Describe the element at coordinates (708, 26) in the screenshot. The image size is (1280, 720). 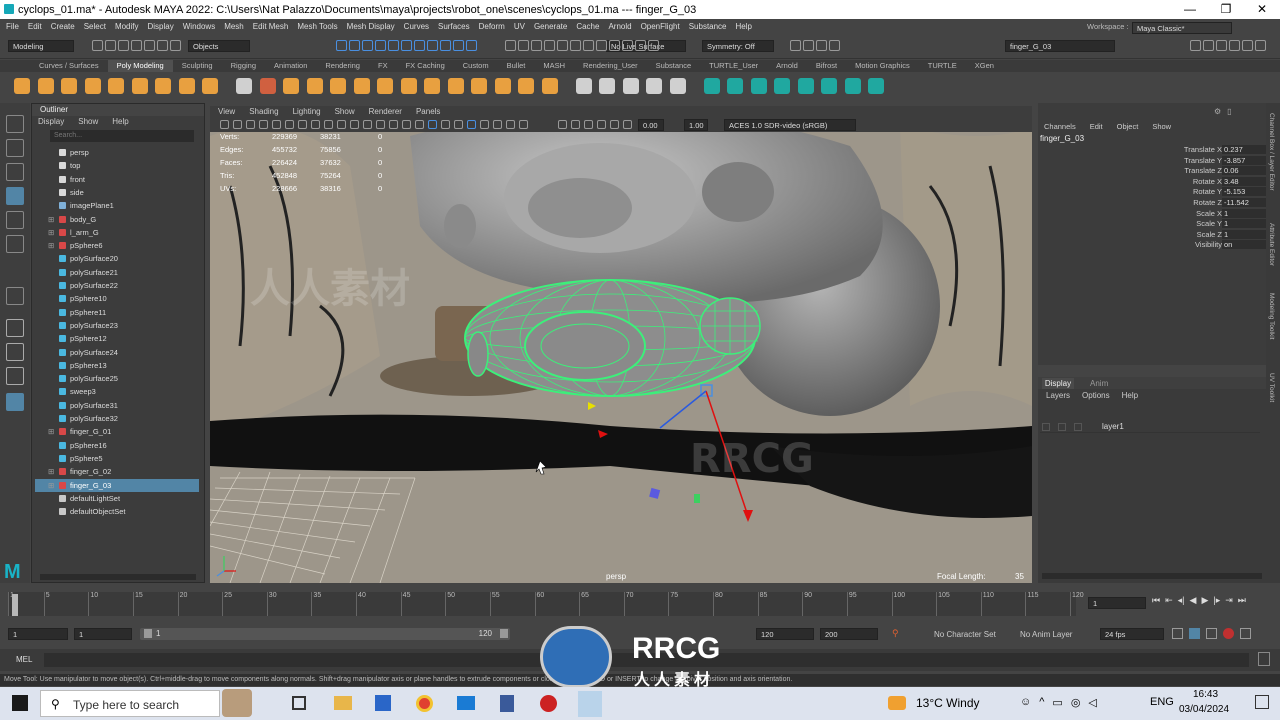
I see `menu-substance: Substance` at that location.